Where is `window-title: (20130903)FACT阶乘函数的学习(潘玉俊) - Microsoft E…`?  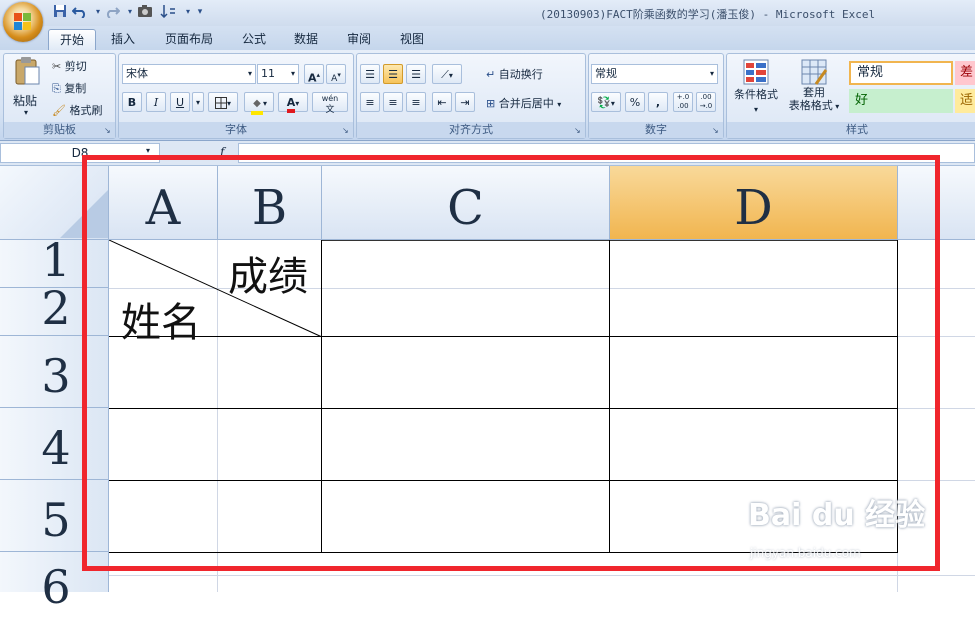
window-title: (20130903)FACT阶乘函数的学习(潘玉俊) - Microsoft E… is located at coordinates (708, 14).